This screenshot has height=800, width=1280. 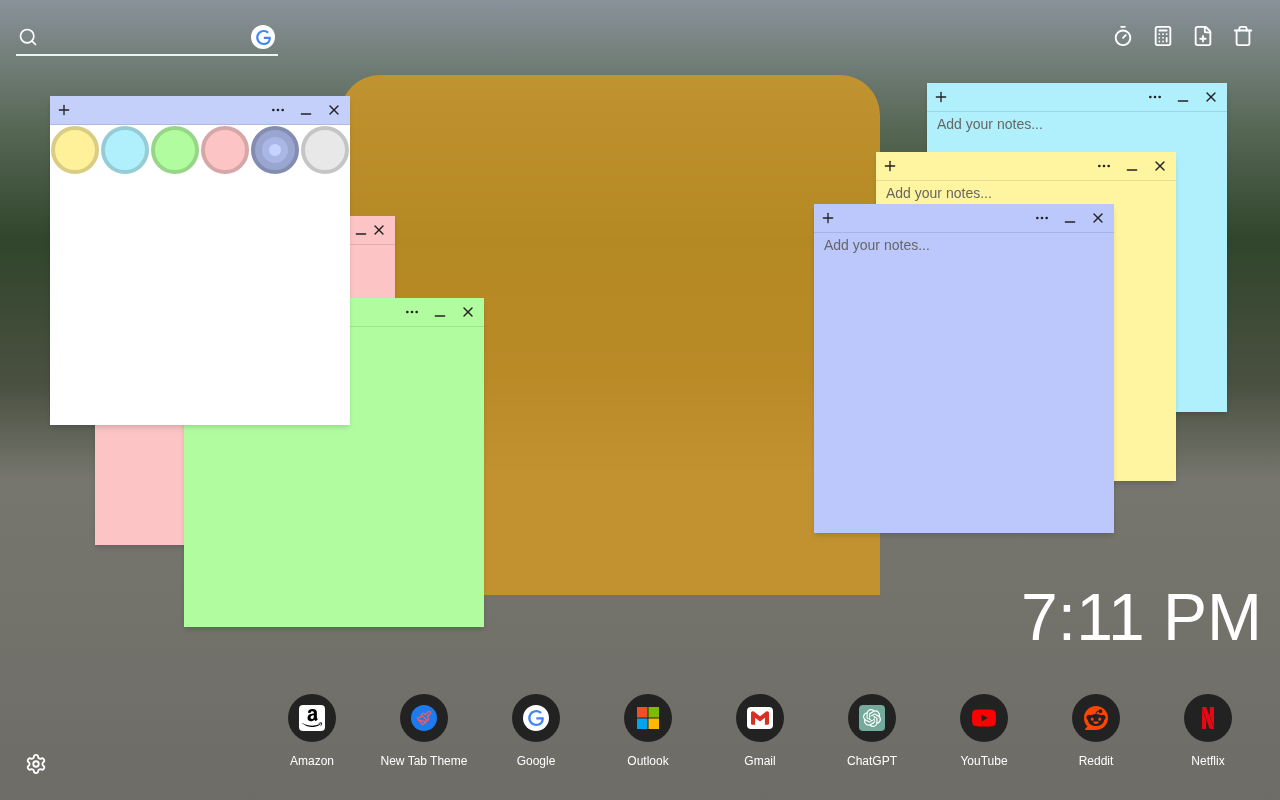 I want to click on shortcut-link: Gmail, so click(x=760, y=732).